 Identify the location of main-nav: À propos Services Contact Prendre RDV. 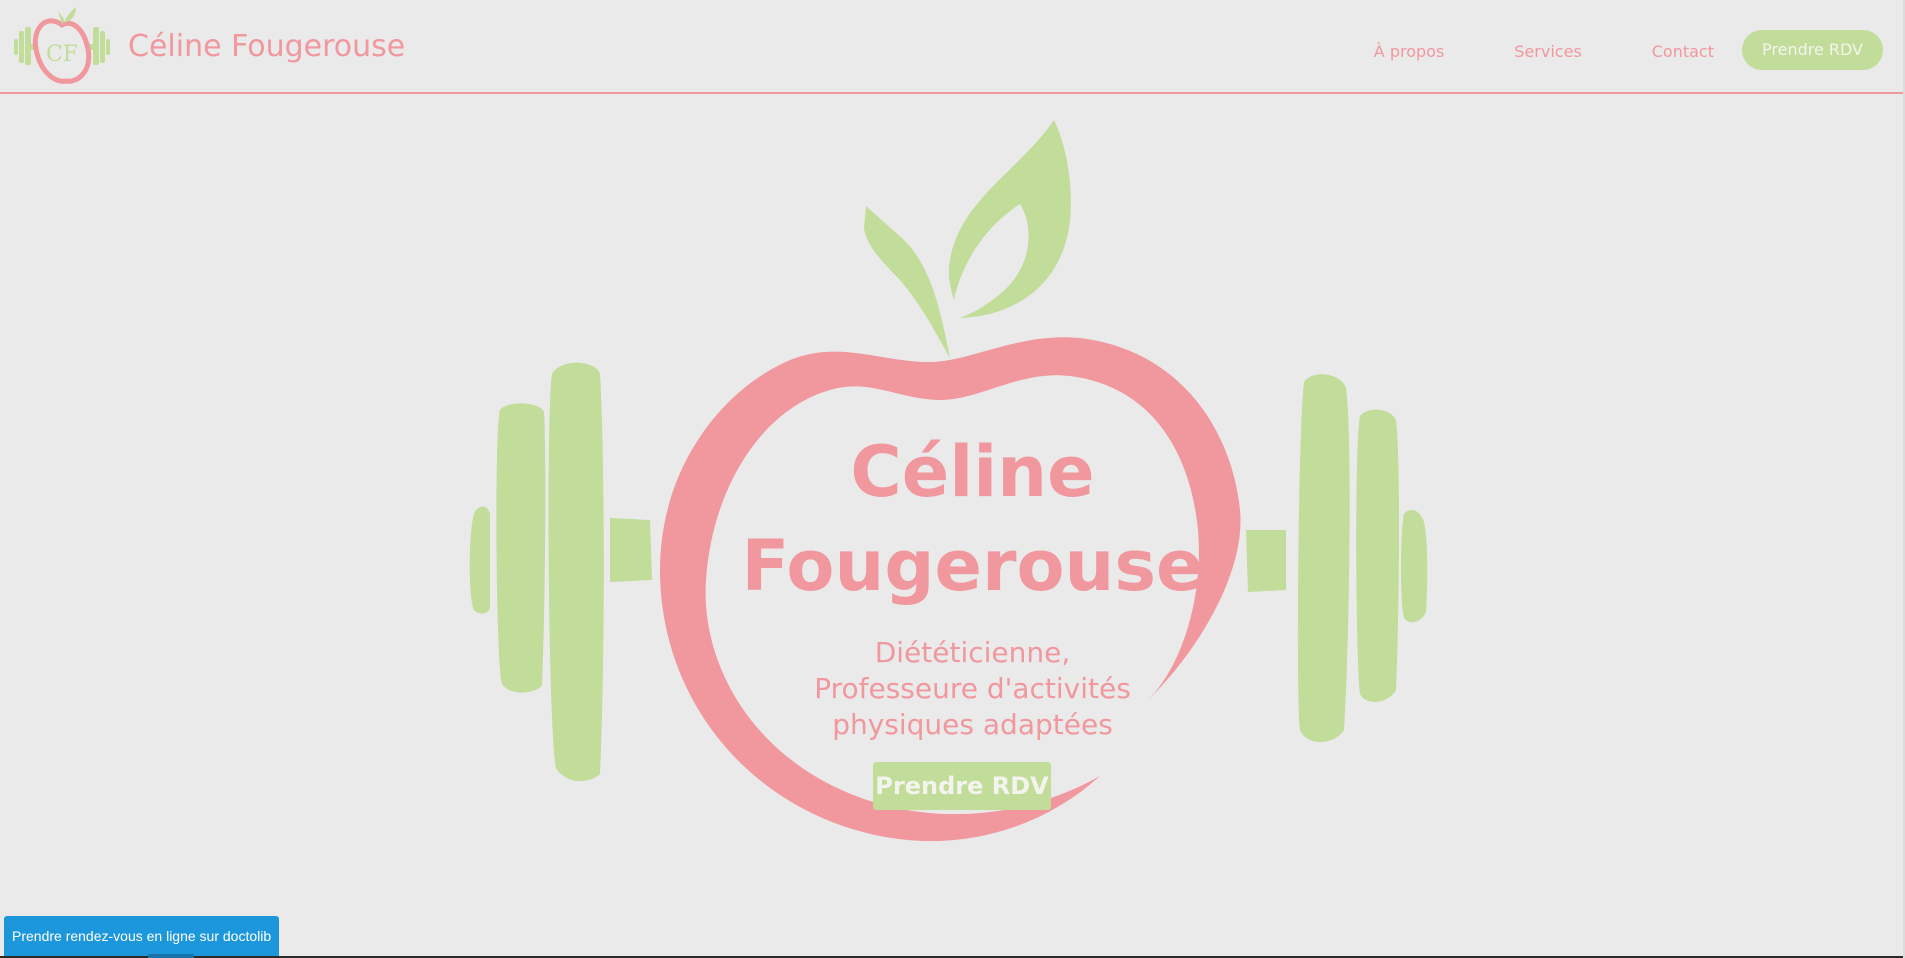
(1628, 51).